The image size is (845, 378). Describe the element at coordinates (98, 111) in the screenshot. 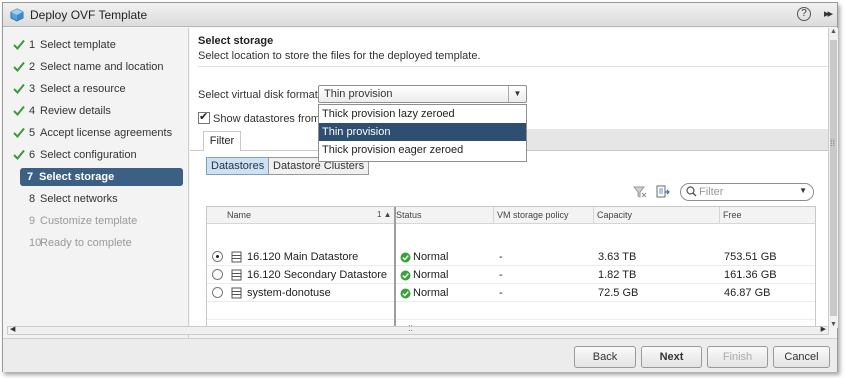

I see `step-review-details: 4 Review details` at that location.